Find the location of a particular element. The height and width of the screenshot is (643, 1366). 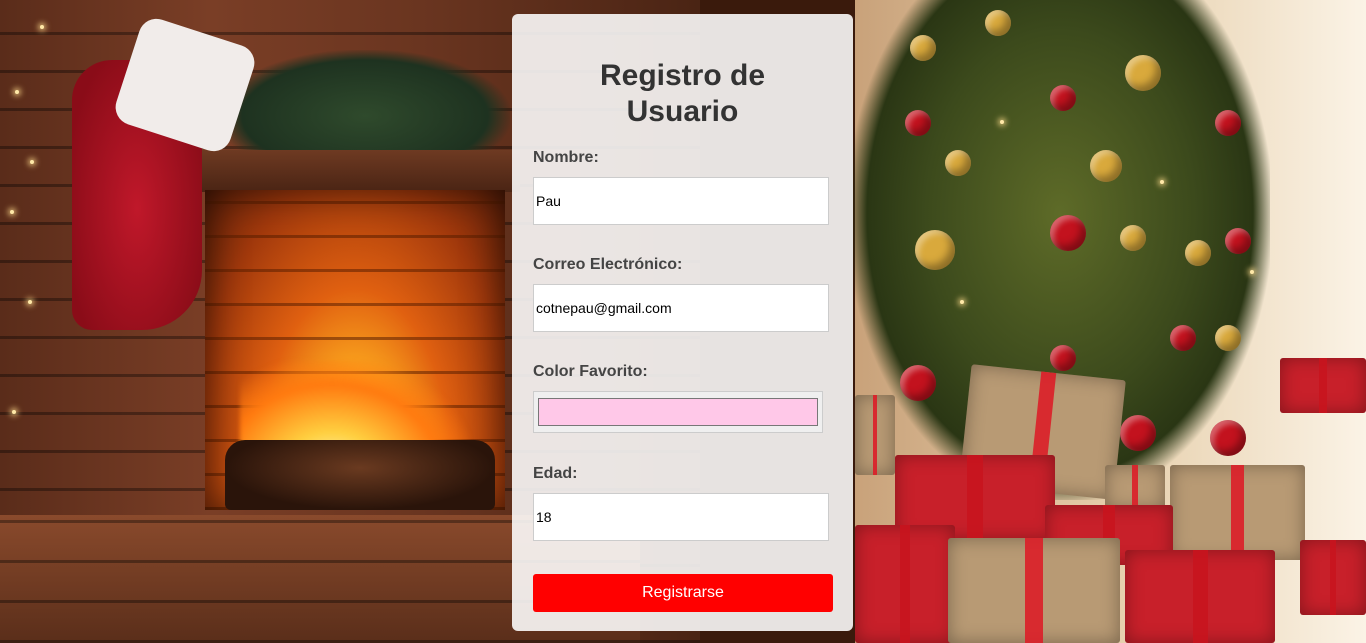

fire-logs is located at coordinates (360, 475).